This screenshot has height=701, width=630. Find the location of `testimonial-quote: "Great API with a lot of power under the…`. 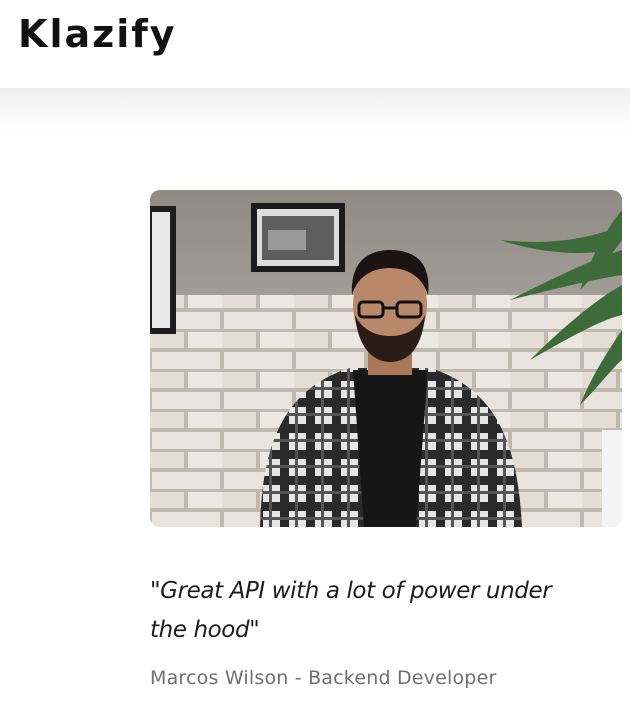

testimonial-quote: "Great API with a lot of power under the… is located at coordinates (351, 610).